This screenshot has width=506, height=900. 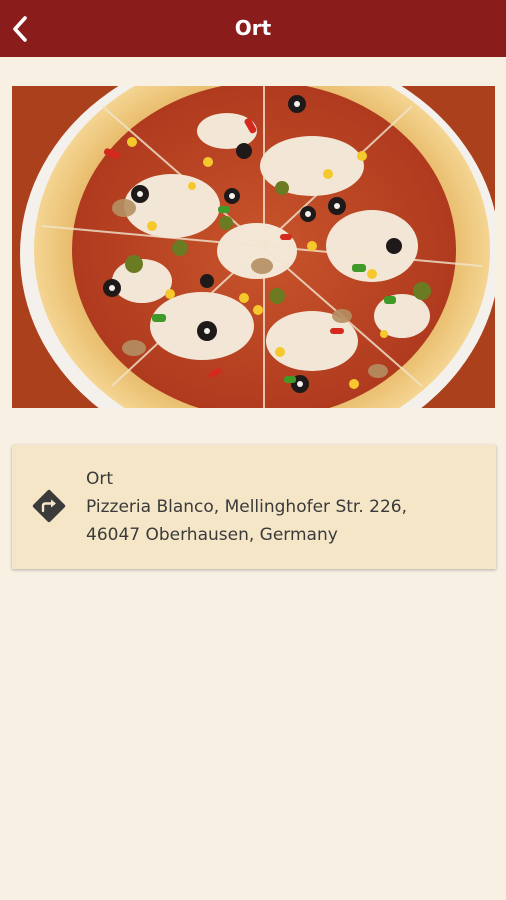 What do you see at coordinates (100, 479) in the screenshot?
I see `location-label: Ort` at bounding box center [100, 479].